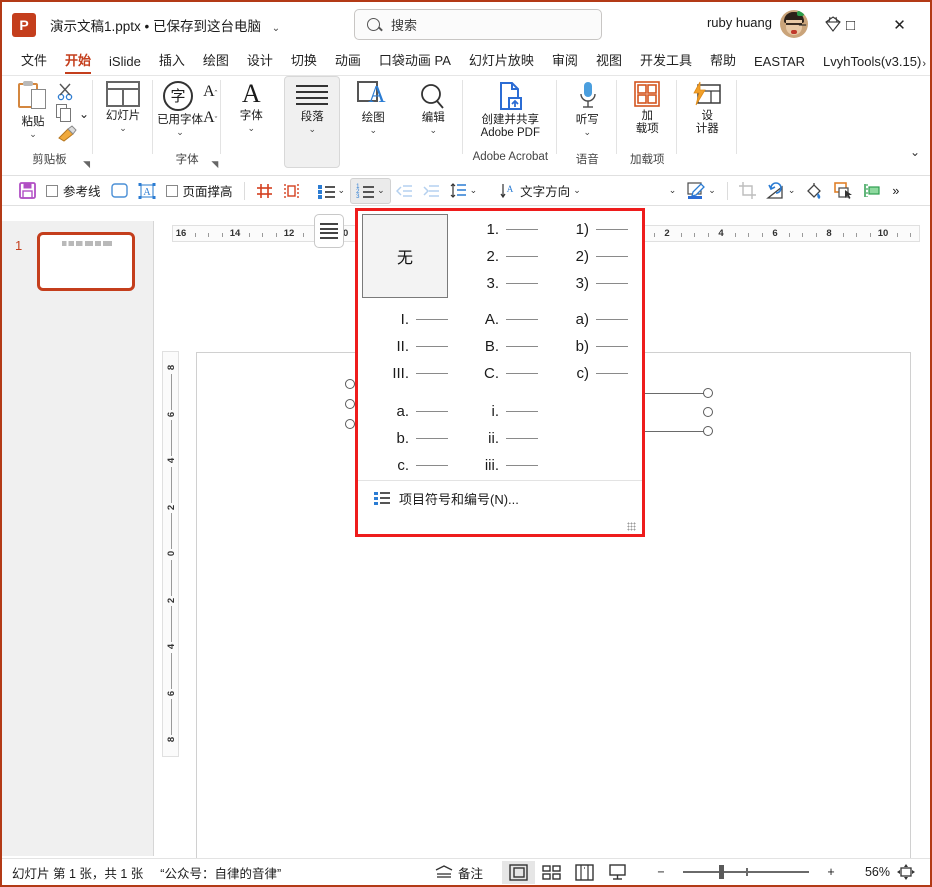 Image resolution: width=932 pixels, height=887 pixels. I want to click on normal-view-button, so click(518, 872).